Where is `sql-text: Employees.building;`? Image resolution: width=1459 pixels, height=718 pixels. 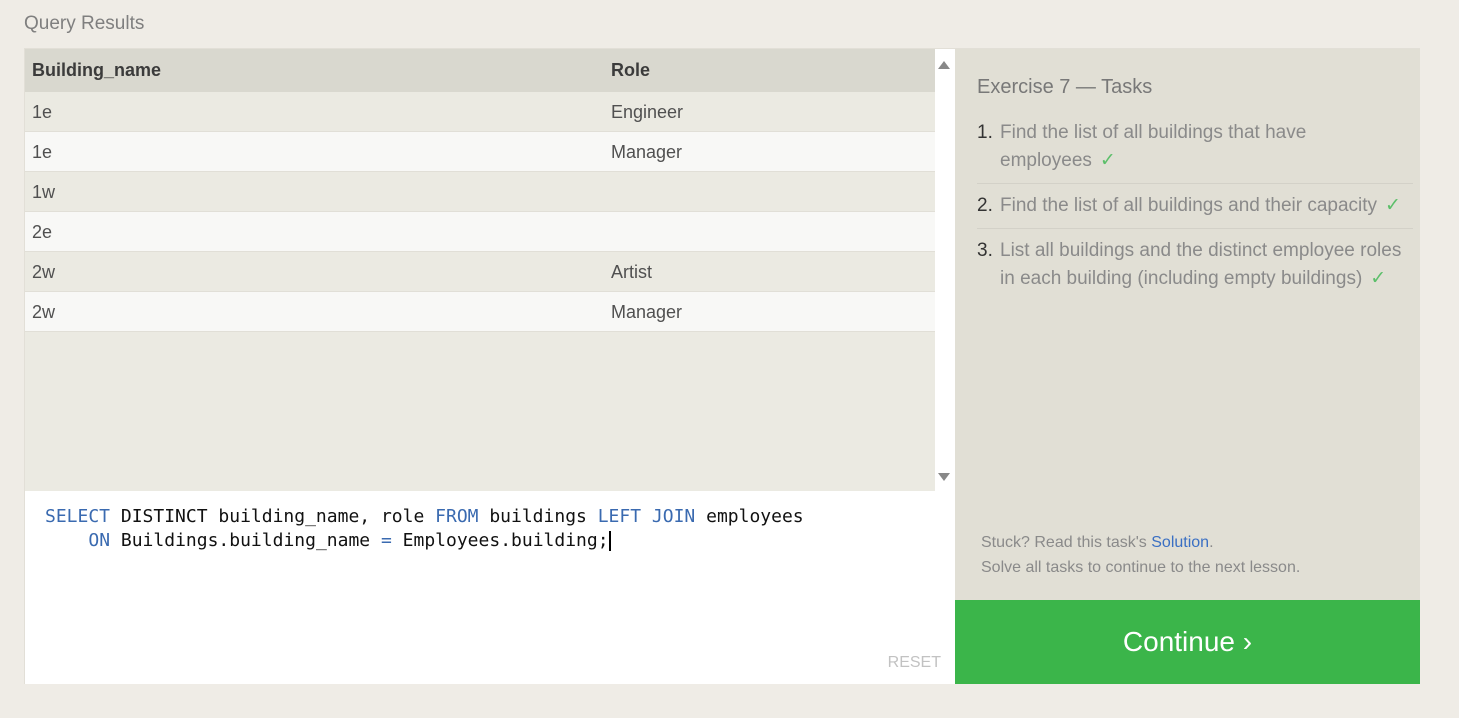 sql-text: Employees.building; is located at coordinates (500, 540).